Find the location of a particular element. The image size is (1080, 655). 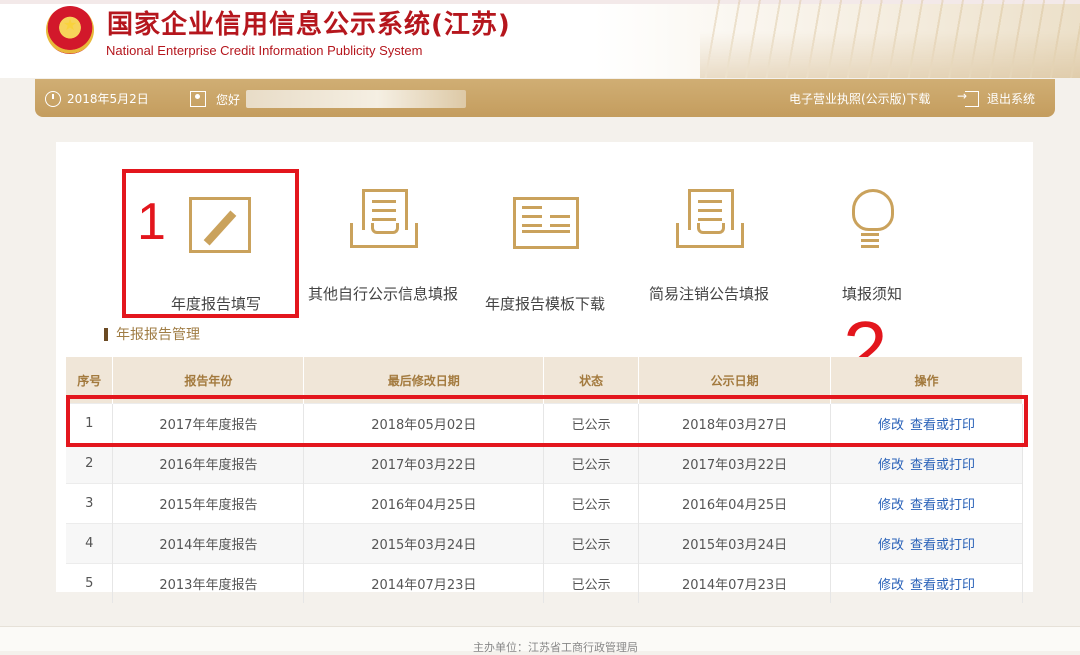

user-display: 您好 is located at coordinates (328, 99).